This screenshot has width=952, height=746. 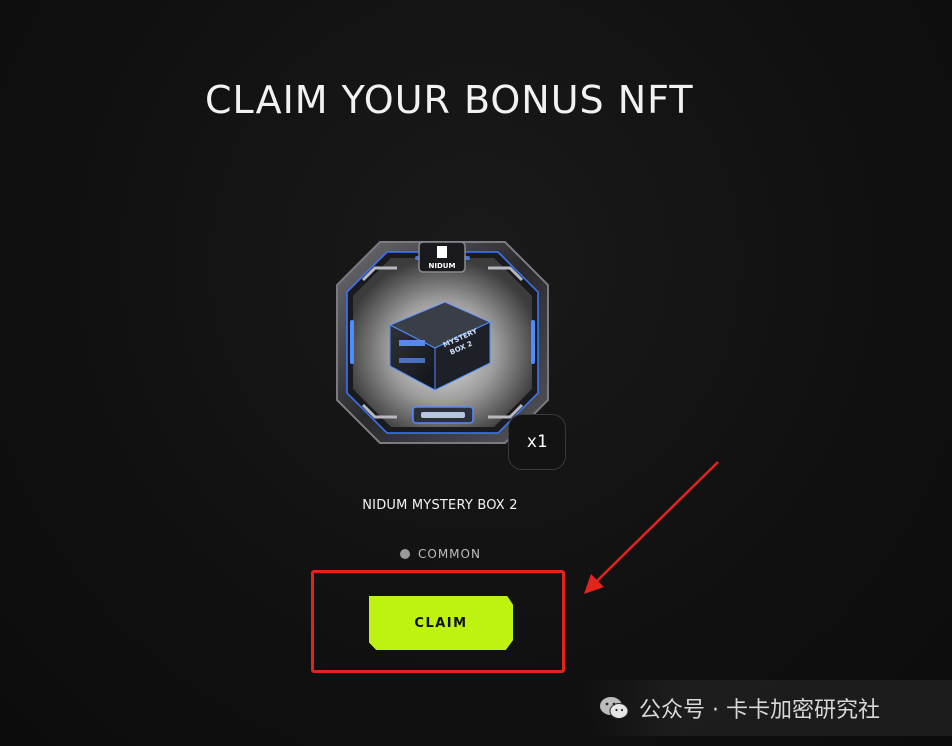 I want to click on wechat-icon, so click(x=614, y=708).